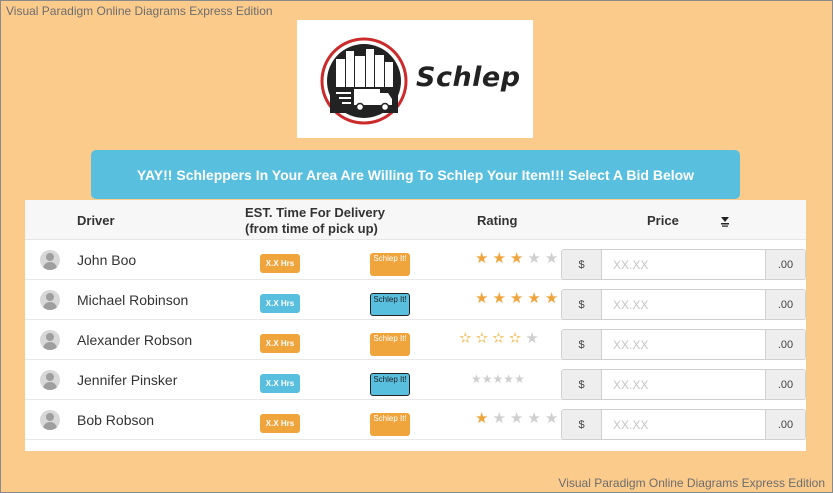 This screenshot has height=493, width=833. Describe the element at coordinates (96, 220) in the screenshot. I see `header-driver: Driver` at that location.